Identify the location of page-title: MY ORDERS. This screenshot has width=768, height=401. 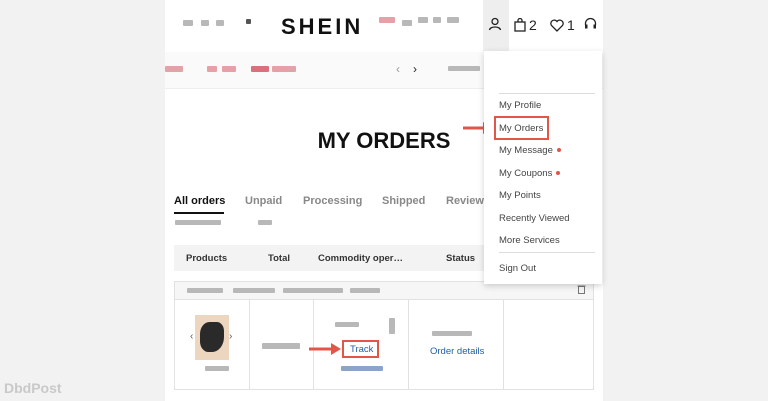
(384, 140).